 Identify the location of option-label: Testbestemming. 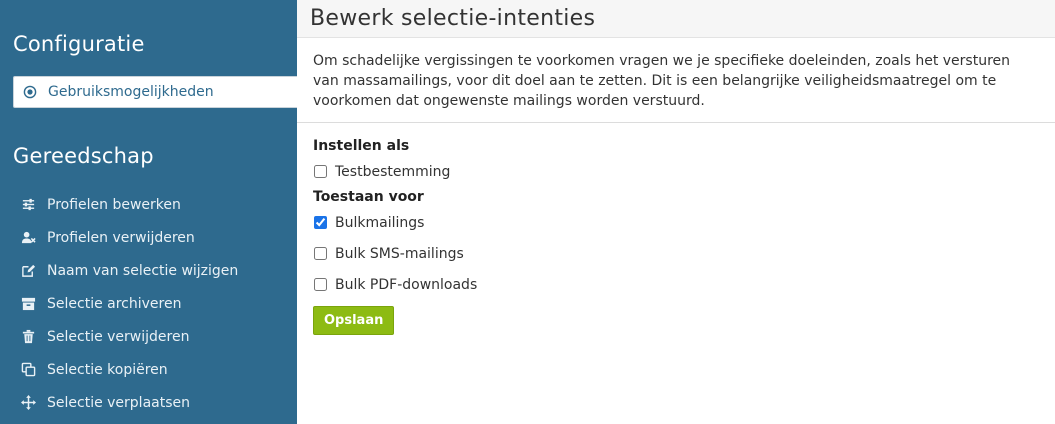
(393, 171).